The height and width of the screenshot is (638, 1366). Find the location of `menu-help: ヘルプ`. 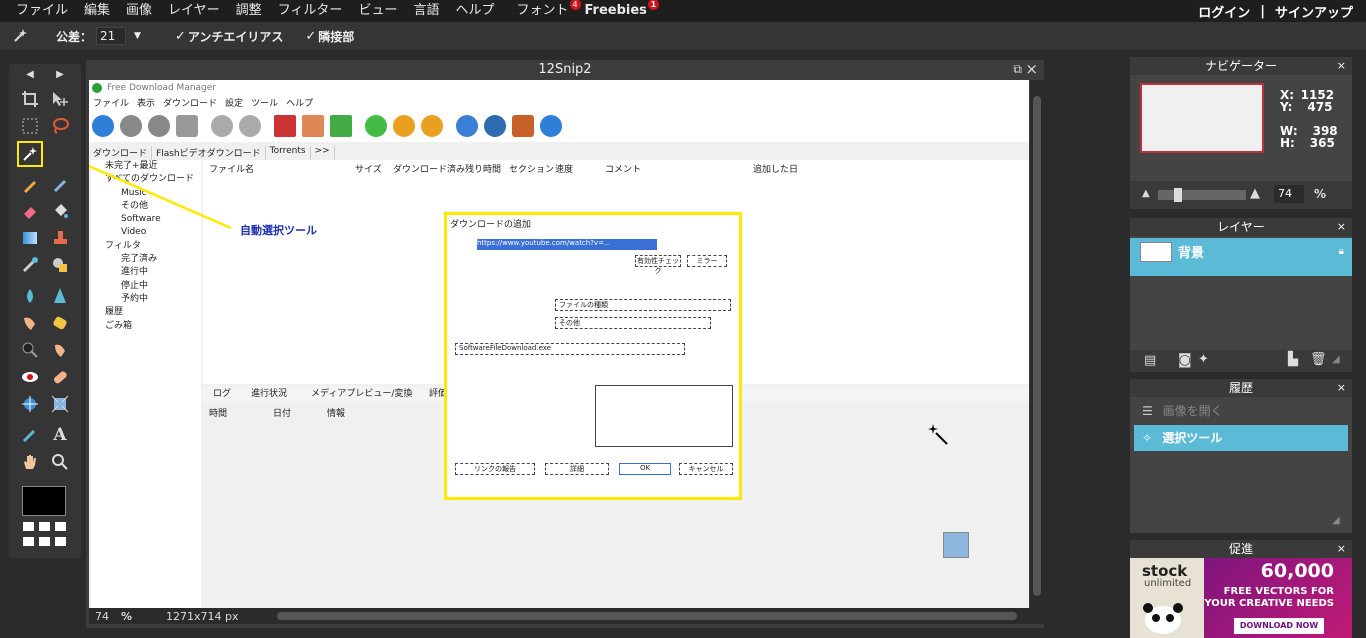

menu-help: ヘルプ is located at coordinates (474, 11).